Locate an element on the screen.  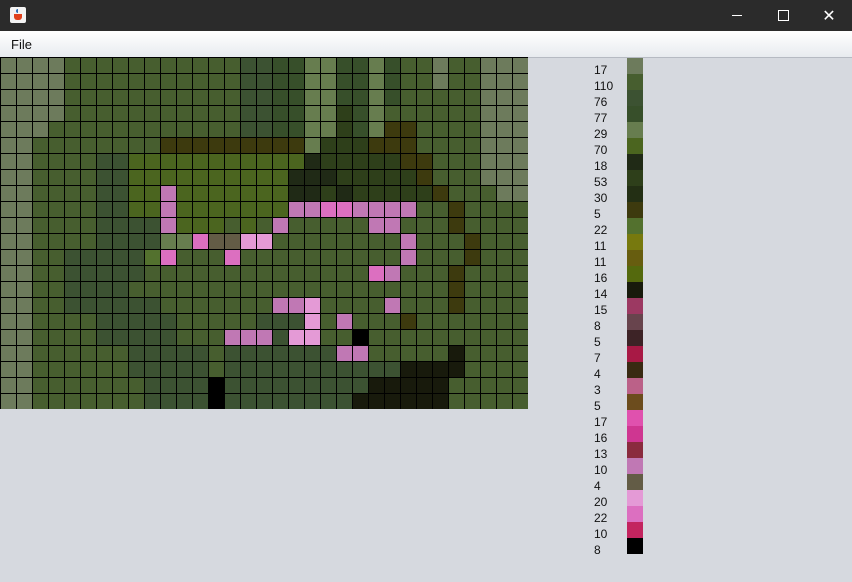
legend-count: 16 is located at coordinates (601, 278).